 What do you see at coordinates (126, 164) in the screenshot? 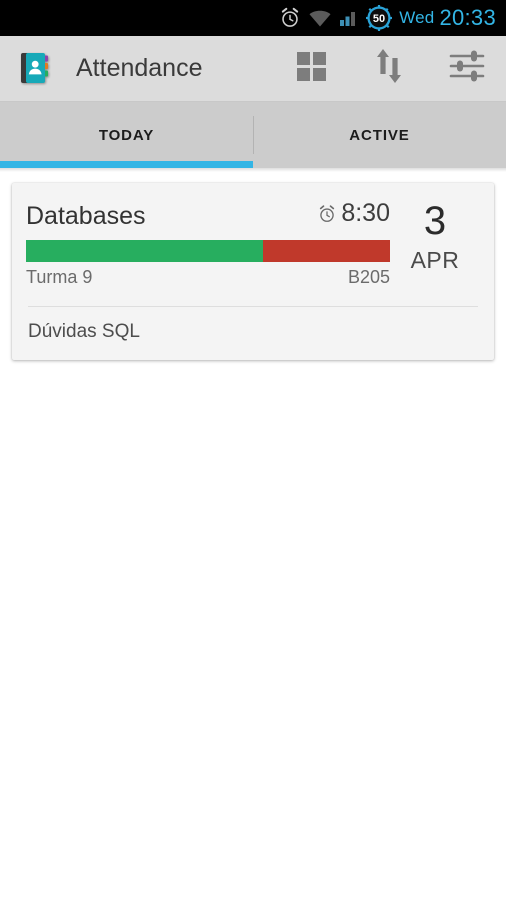
I see `tab-selection-indicator` at bounding box center [126, 164].